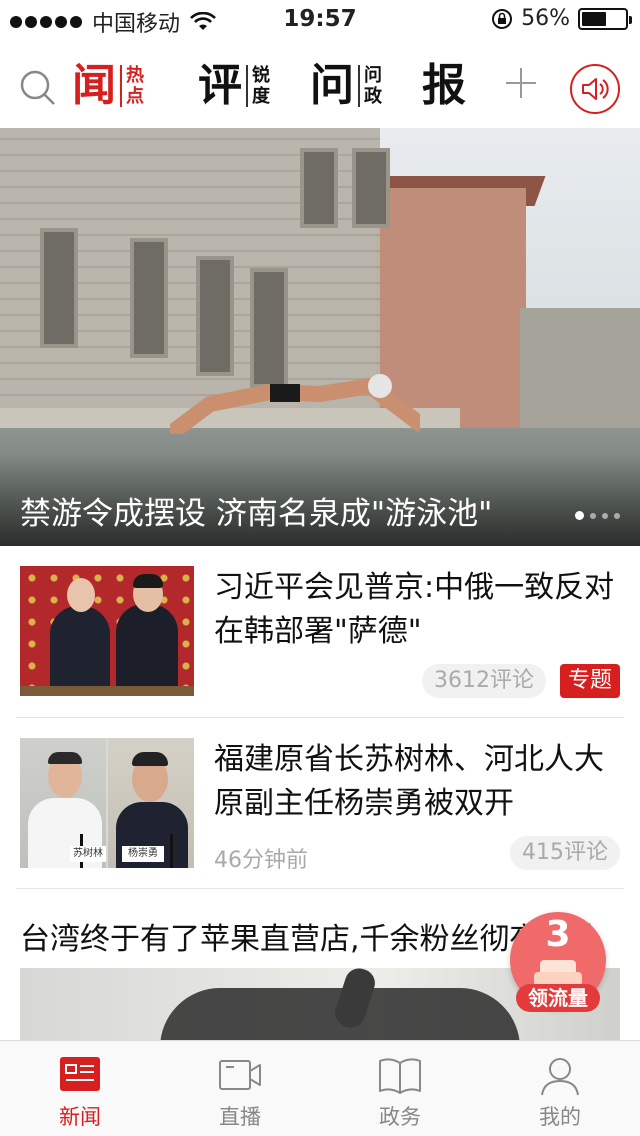 The image size is (640, 1136). Describe the element at coordinates (220, 85) in the screenshot. I see `channel-tab-sharp-title: 评` at that location.